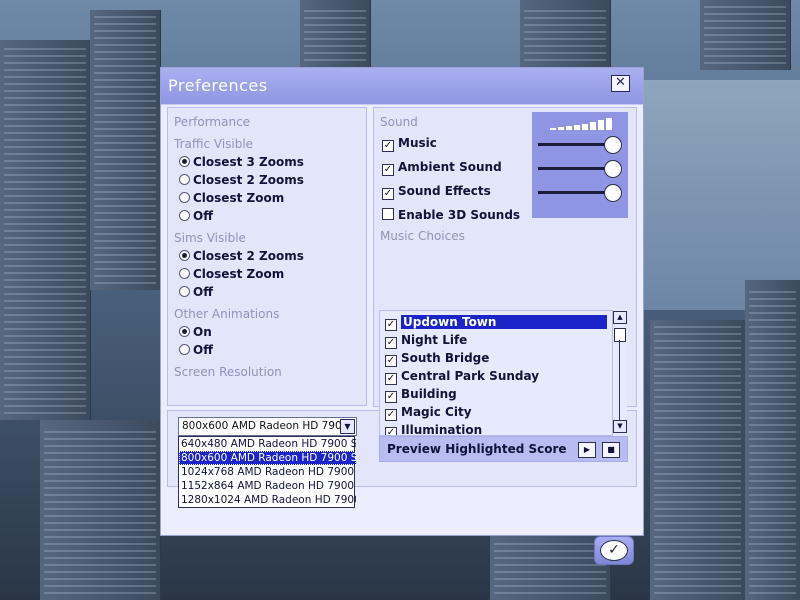 This screenshot has width=800, height=600. What do you see at coordinates (267, 458) in the screenshot?
I see `resolution-option: 800x600 AMD Radeon HD 7900 S` at bounding box center [267, 458].